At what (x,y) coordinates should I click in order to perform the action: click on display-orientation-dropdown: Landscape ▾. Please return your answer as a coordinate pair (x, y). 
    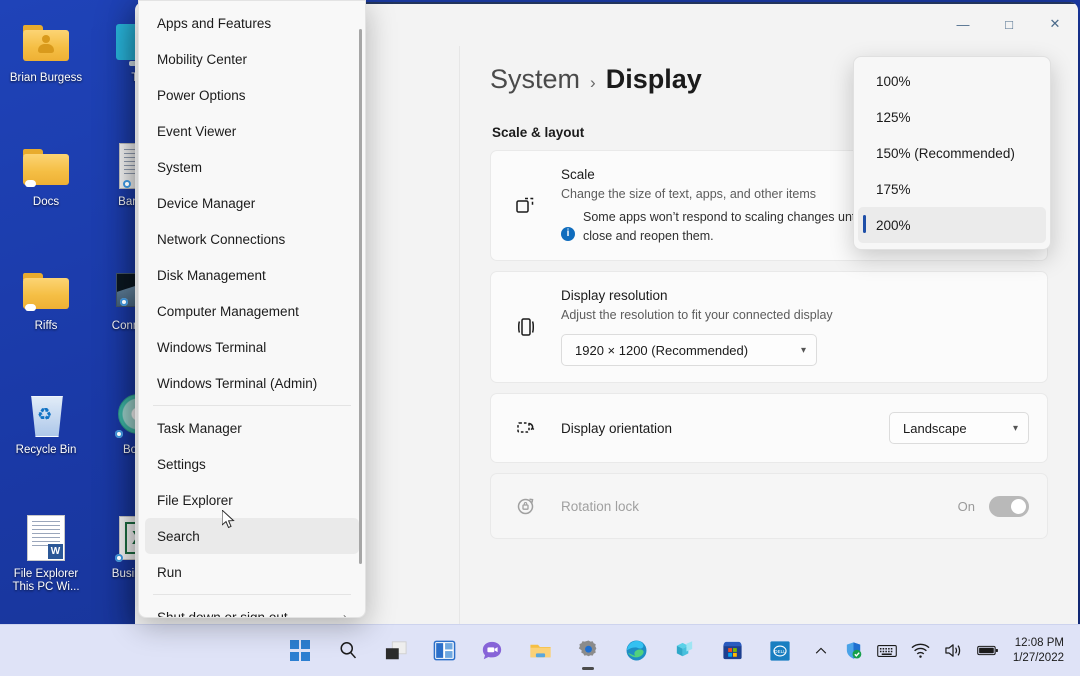
    Looking at the image, I should click on (959, 428).